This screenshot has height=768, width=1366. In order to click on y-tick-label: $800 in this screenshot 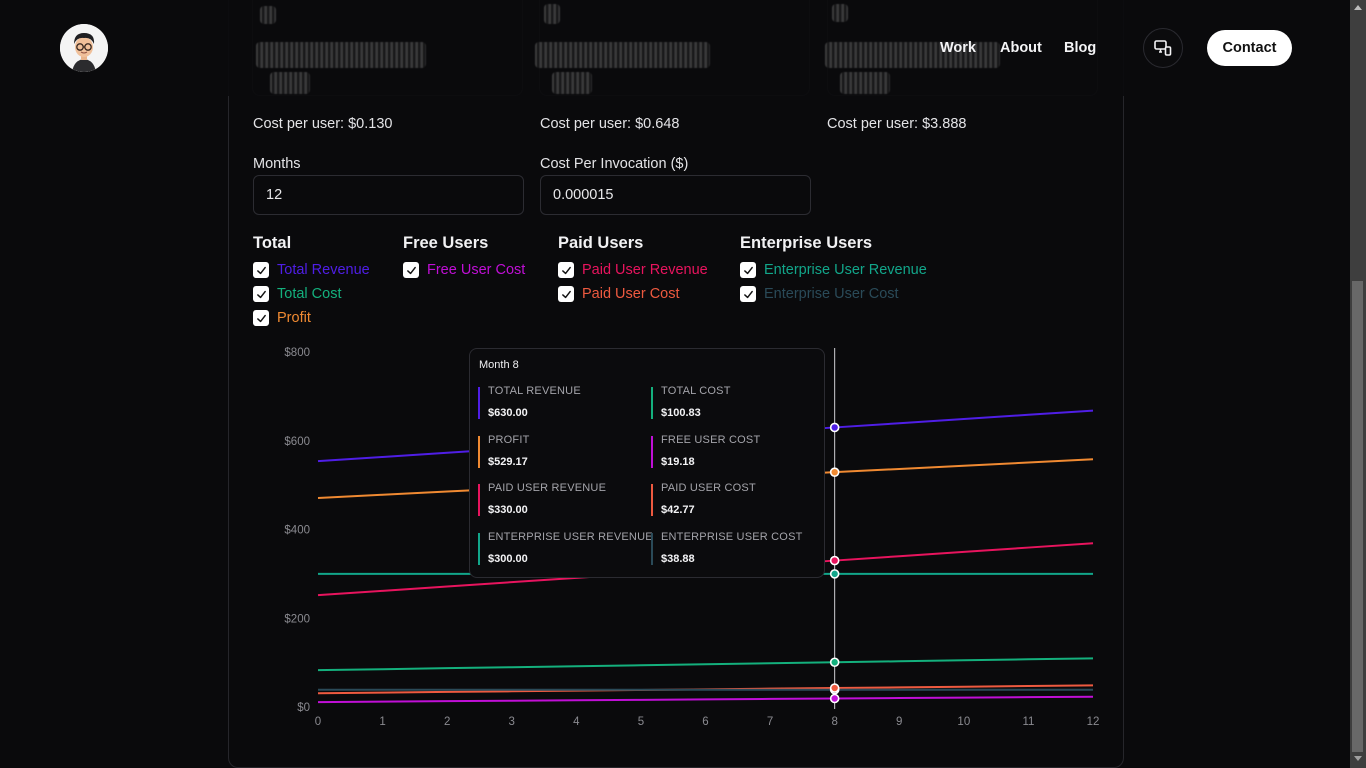, I will do `click(297, 353)`.